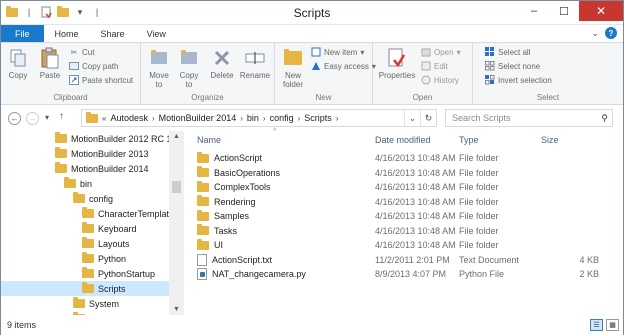  I want to click on select-all-button: Select all, so click(507, 52).